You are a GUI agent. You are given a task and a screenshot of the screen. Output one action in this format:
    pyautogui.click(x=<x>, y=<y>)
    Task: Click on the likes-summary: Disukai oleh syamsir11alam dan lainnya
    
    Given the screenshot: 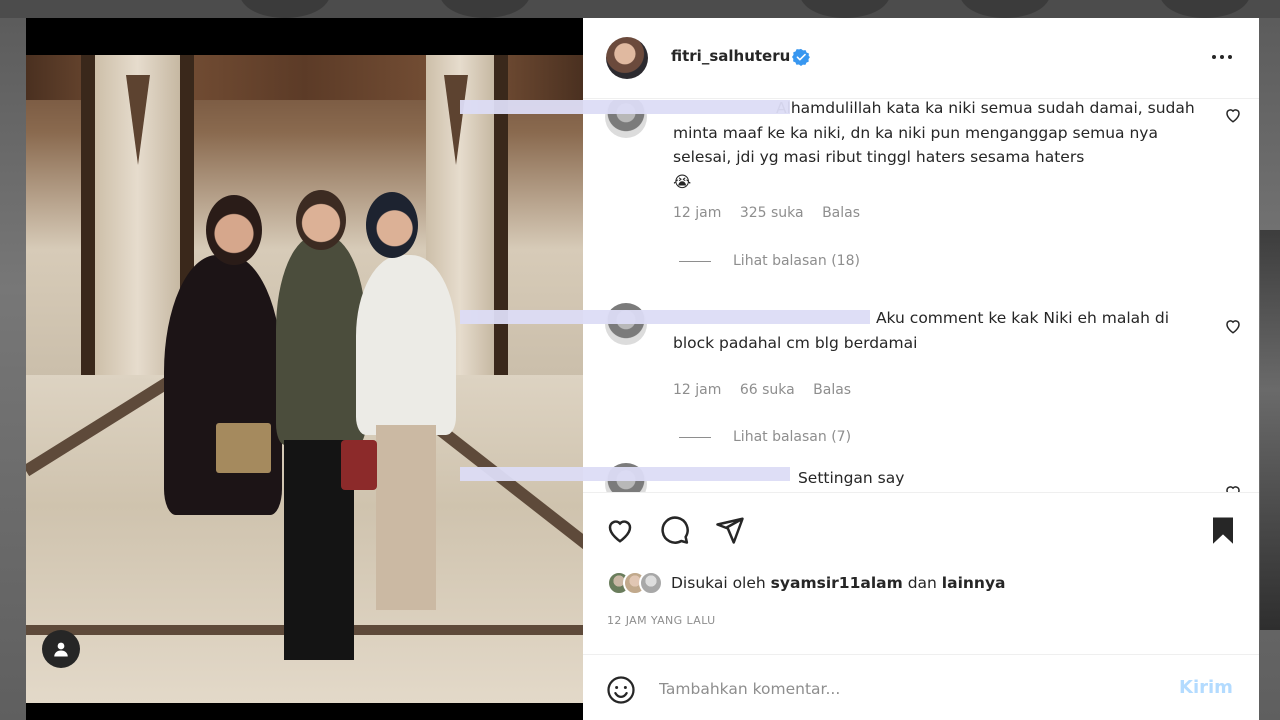 What is the action you would take?
    pyautogui.click(x=806, y=583)
    